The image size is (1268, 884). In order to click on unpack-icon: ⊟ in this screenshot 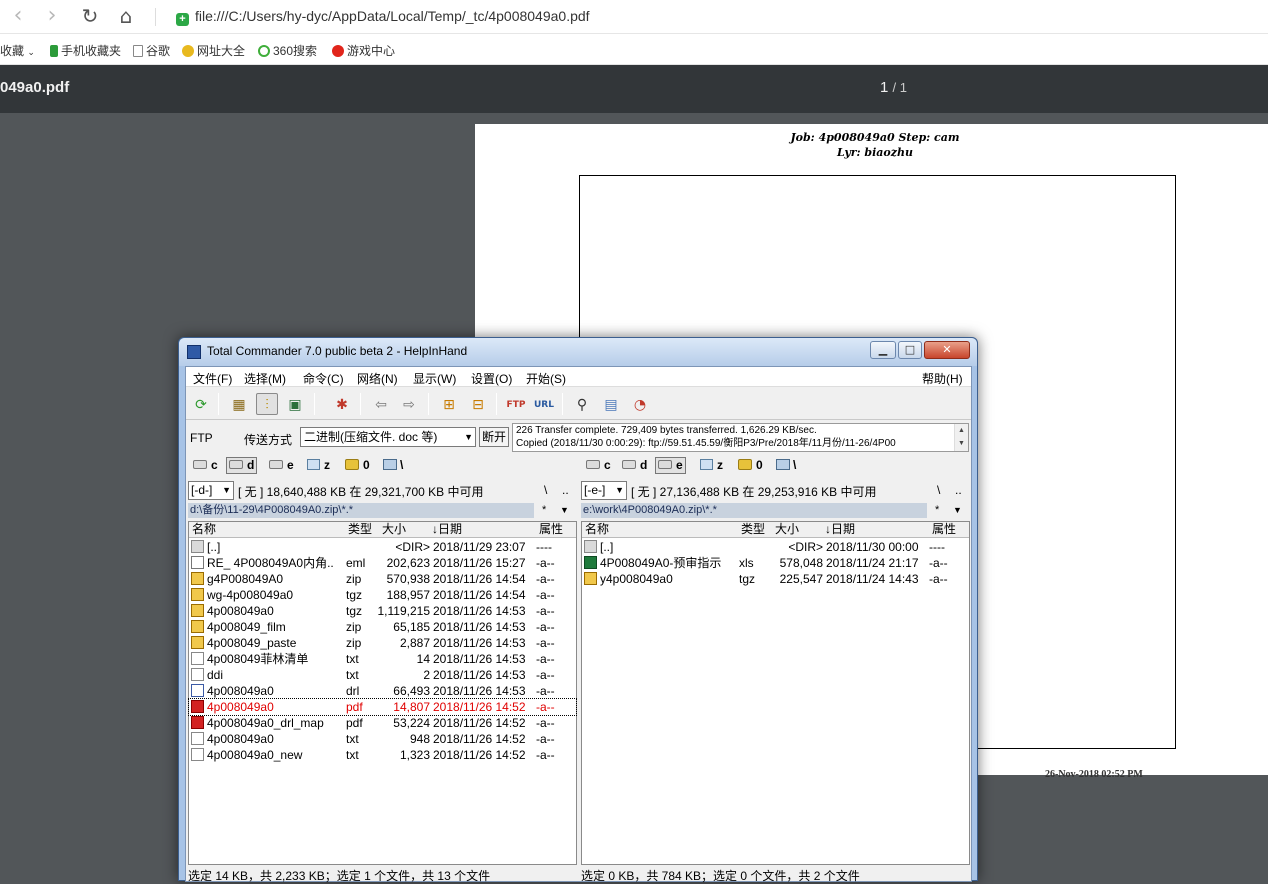, I will do `click(478, 404)`.